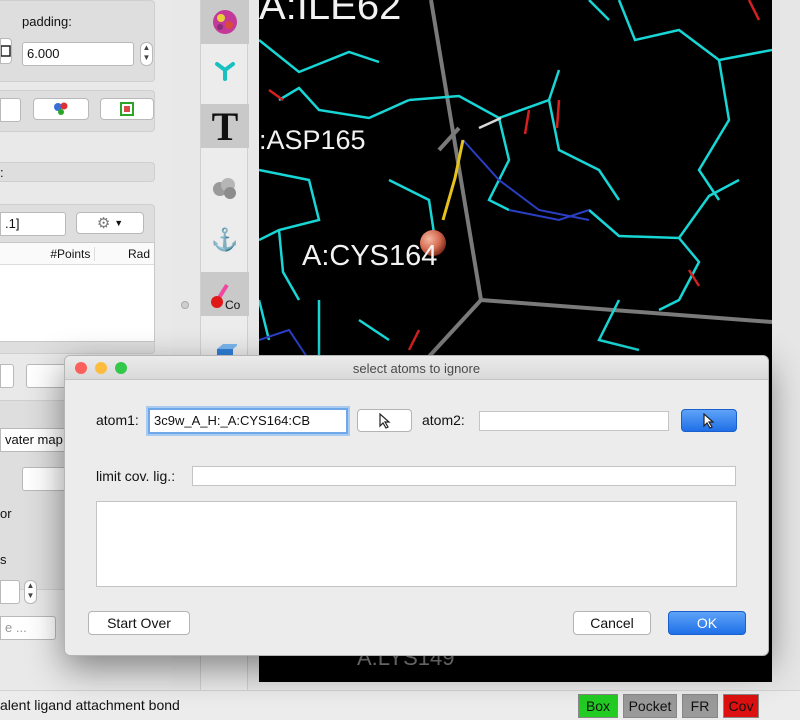 This screenshot has width=800, height=720. Describe the element at coordinates (48, 253) in the screenshot. I see `column-header-points: #Points` at that location.